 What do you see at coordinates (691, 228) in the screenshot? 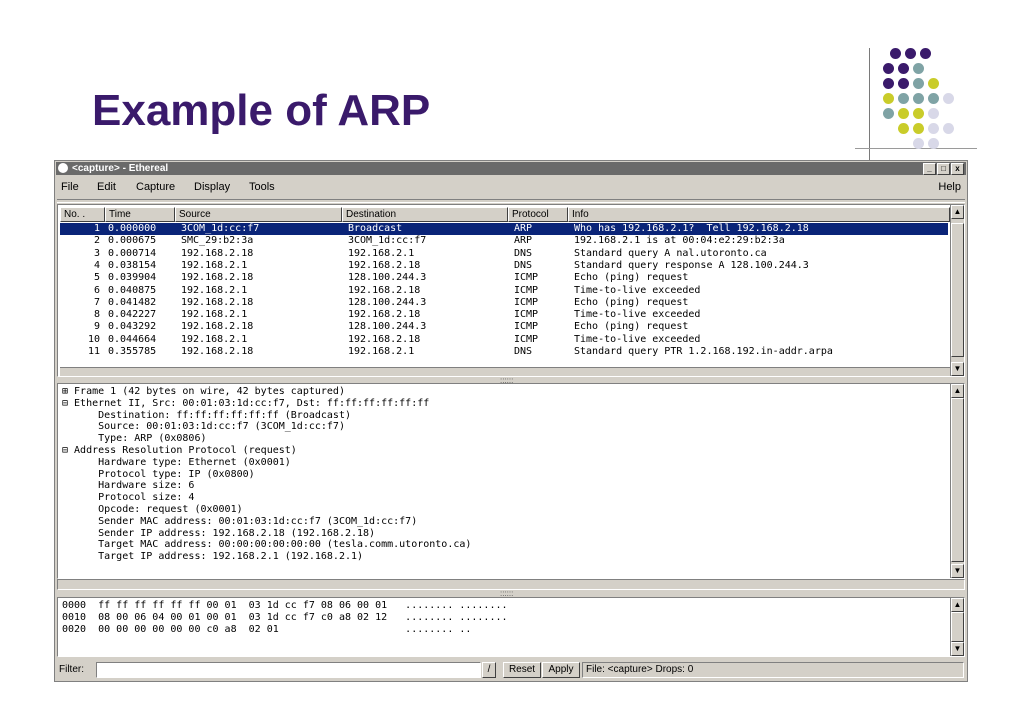
I see `packet-info: Who has 192.168.2.1? Tell 192.168.2.18` at bounding box center [691, 228].